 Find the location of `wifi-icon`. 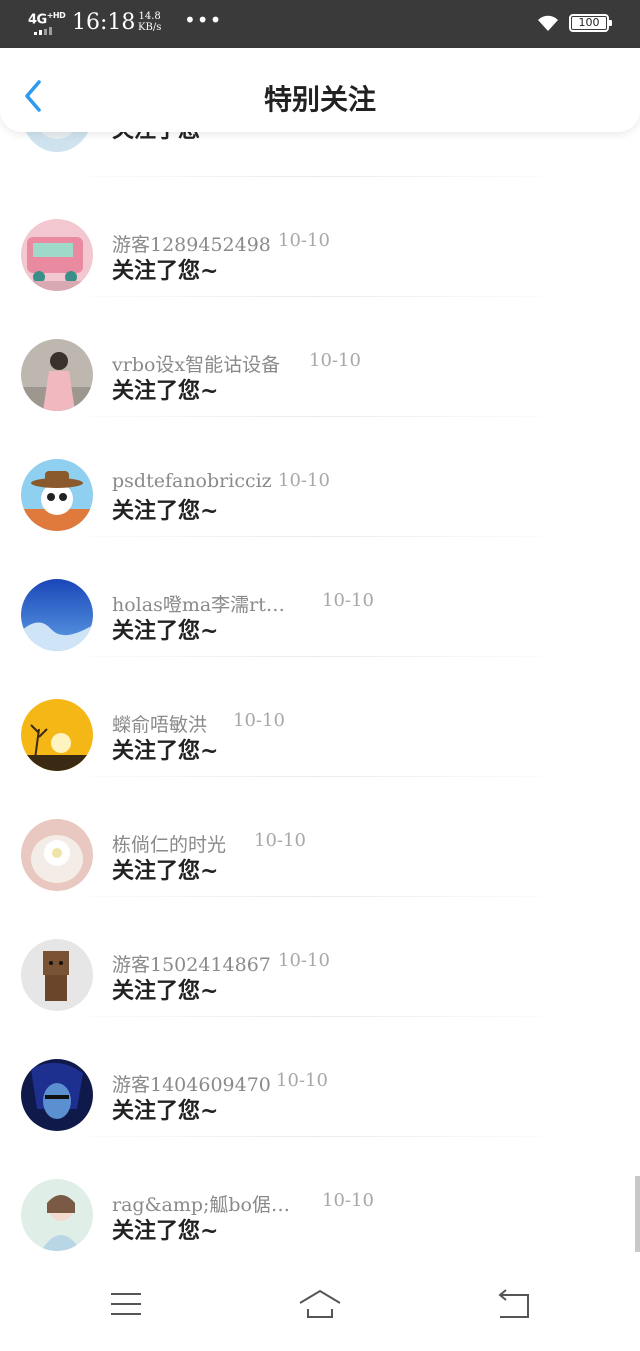

wifi-icon is located at coordinates (548, 23).